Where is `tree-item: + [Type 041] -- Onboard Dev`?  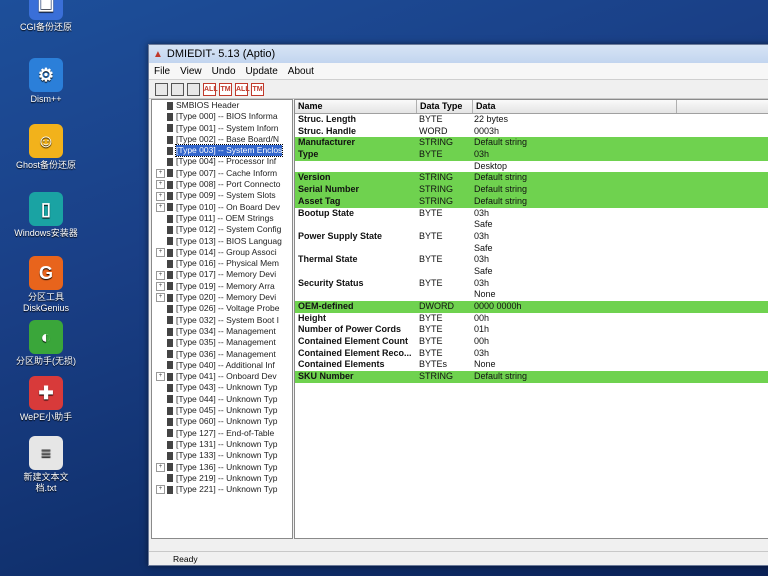 tree-item: + [Type 041] -- Onboard Dev is located at coordinates (222, 376).